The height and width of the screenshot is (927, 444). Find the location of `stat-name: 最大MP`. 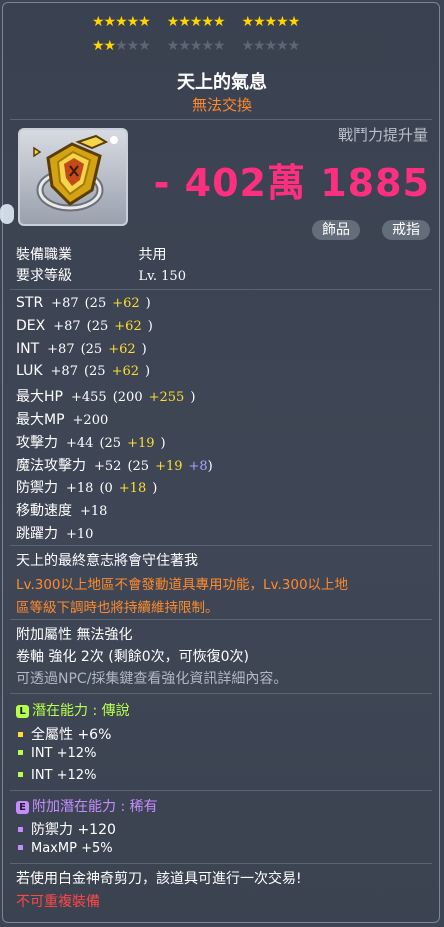

stat-name: 最大MP is located at coordinates (40, 420).